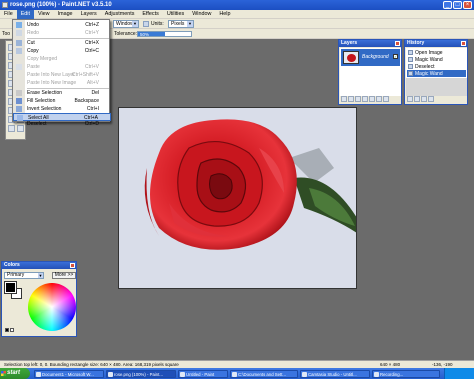  I want to click on menu-item-shortcut: Ctrl+I, so click(92, 109).